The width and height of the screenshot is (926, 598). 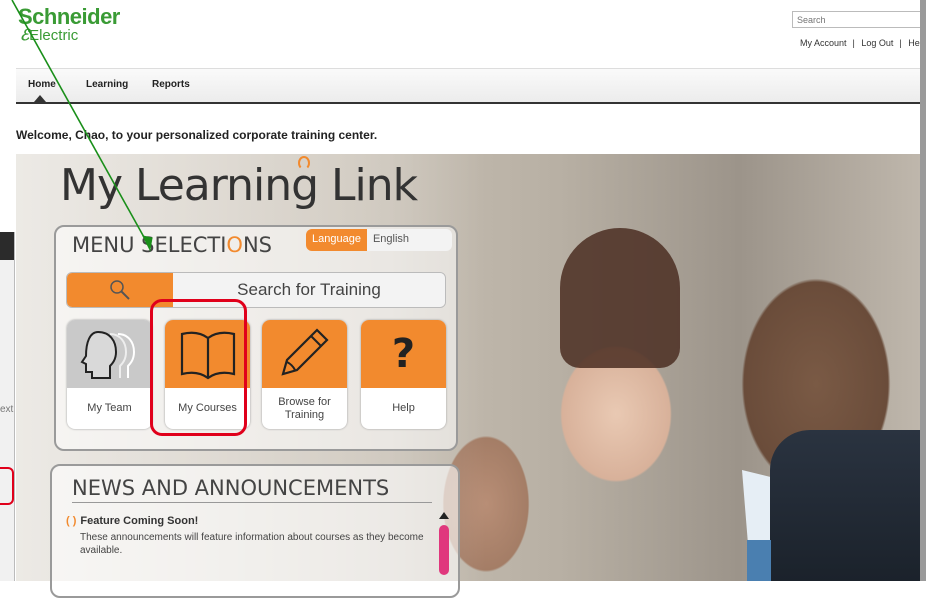 What do you see at coordinates (198, 367) in the screenshot?
I see `my-courses-highlight` at bounding box center [198, 367].